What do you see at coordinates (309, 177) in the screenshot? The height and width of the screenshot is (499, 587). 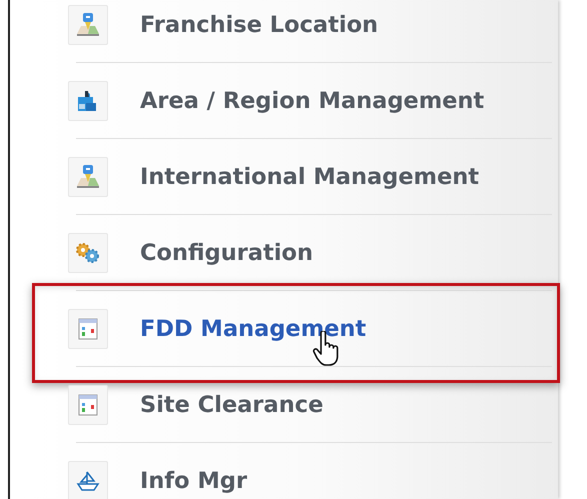 I see `menu-item: International Management` at bounding box center [309, 177].